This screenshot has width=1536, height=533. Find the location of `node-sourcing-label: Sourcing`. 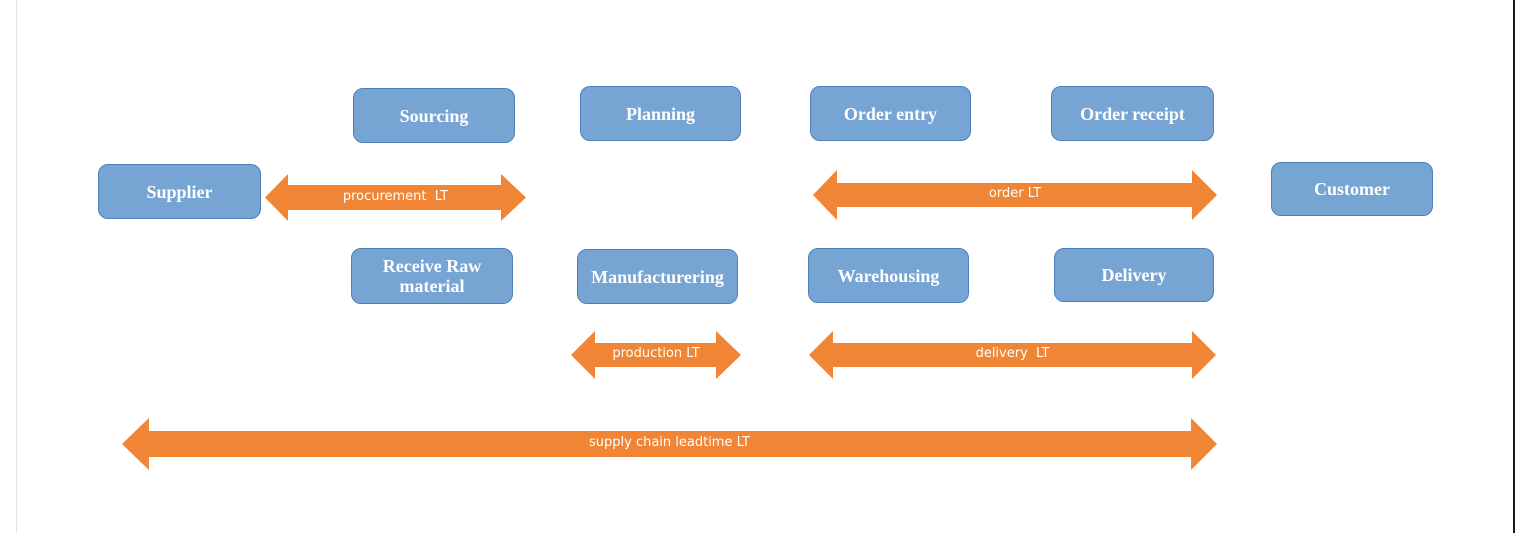

node-sourcing-label: Sourcing is located at coordinates (434, 115).